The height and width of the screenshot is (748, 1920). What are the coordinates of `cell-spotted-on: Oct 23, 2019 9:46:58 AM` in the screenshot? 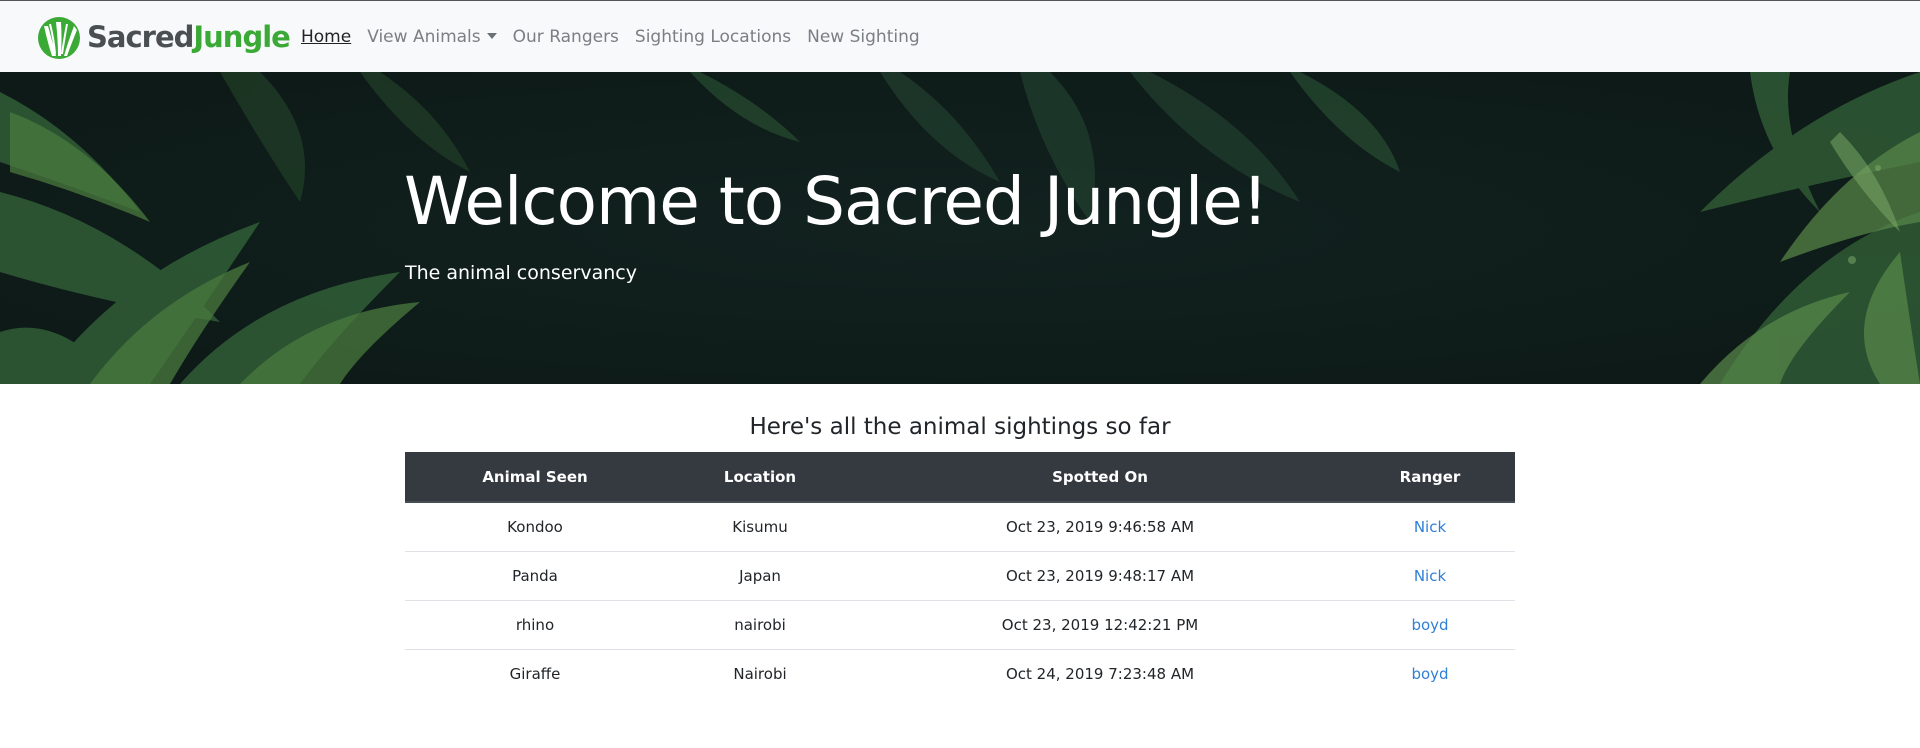 It's located at (1100, 527).